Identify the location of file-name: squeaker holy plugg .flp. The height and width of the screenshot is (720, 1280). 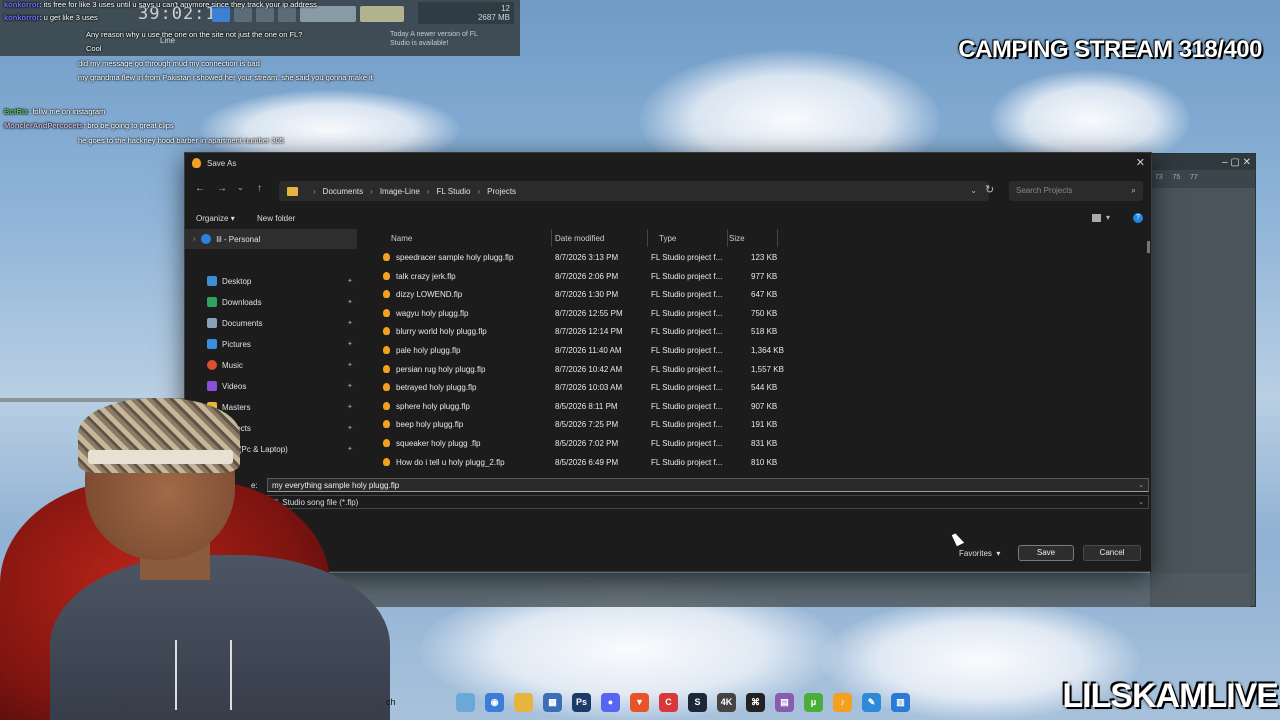
(438, 443).